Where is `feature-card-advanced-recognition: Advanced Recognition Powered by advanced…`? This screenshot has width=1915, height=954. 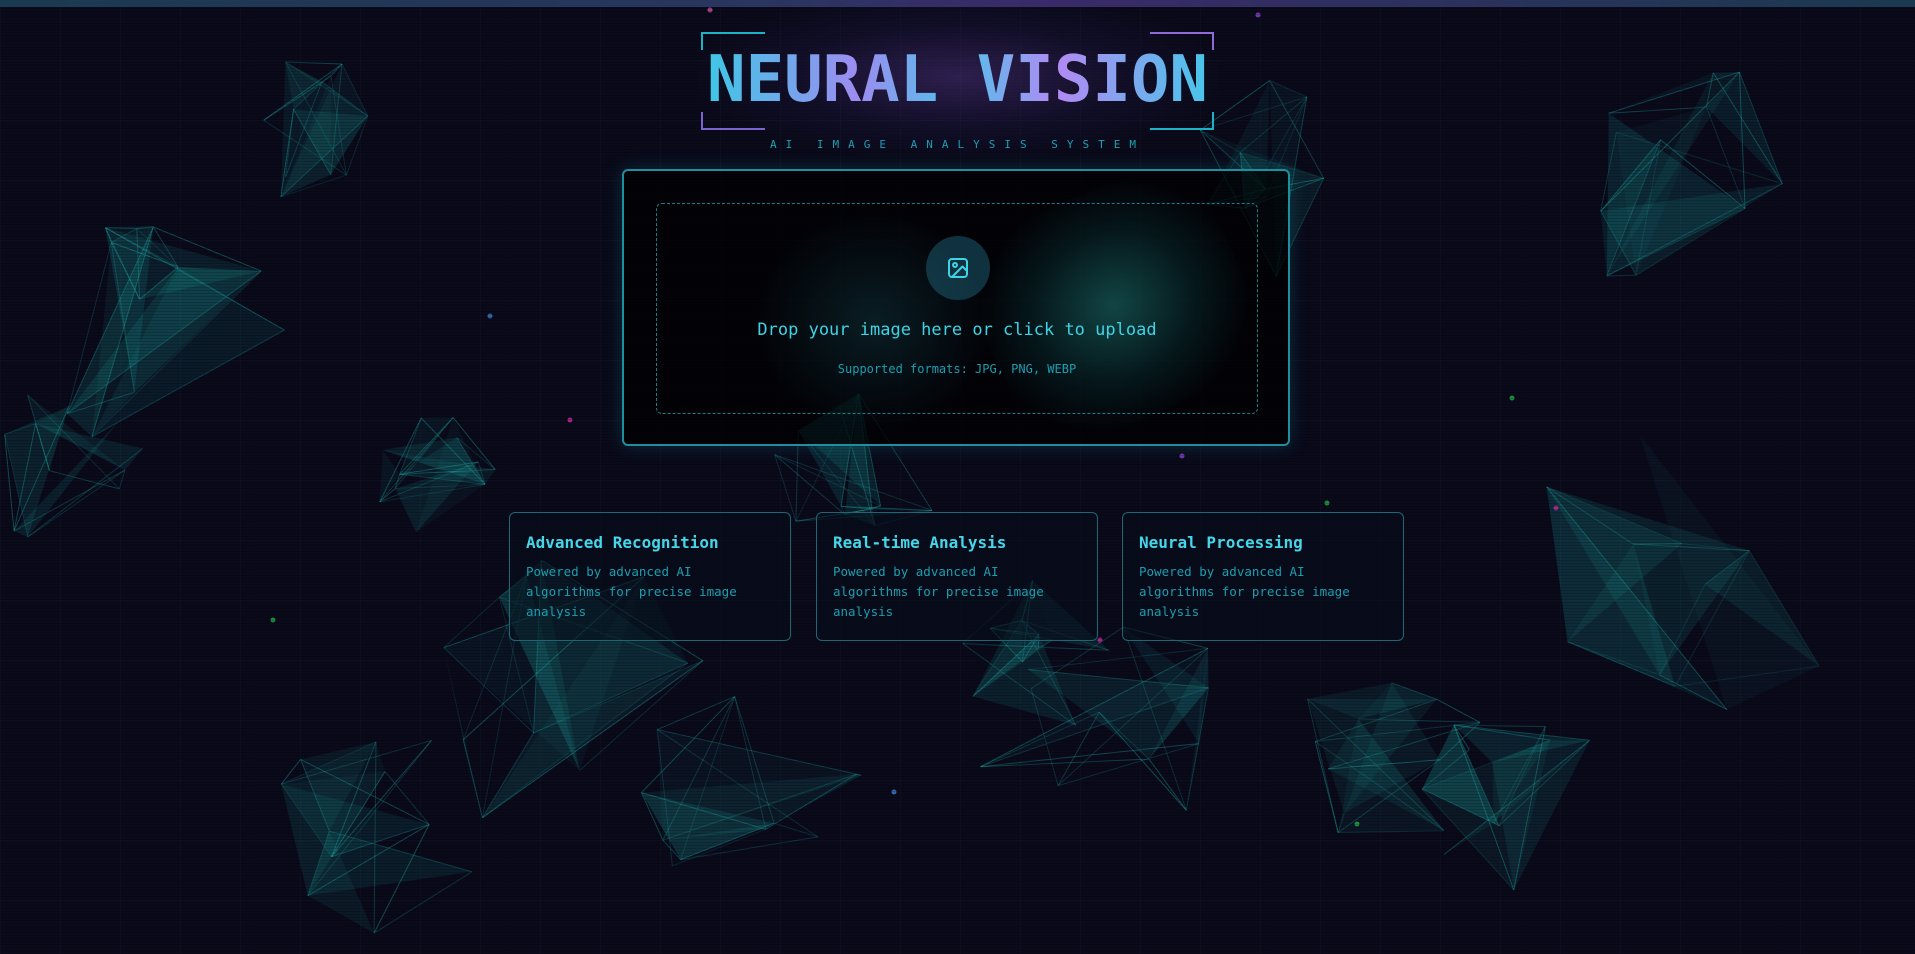 feature-card-advanced-recognition: Advanced Recognition Powered by advanced… is located at coordinates (650, 576).